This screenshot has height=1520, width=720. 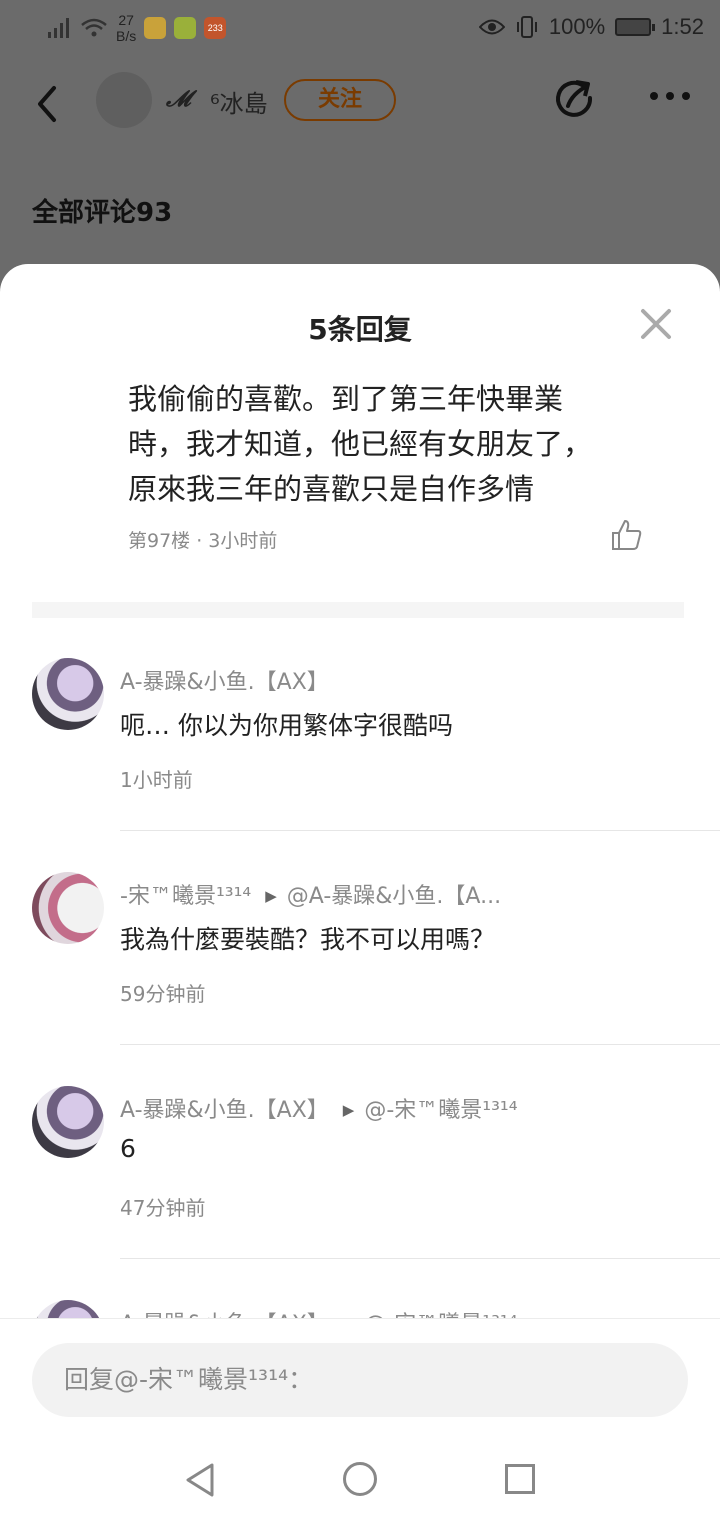 What do you see at coordinates (94, 27) in the screenshot?
I see `wifi-icon` at bounding box center [94, 27].